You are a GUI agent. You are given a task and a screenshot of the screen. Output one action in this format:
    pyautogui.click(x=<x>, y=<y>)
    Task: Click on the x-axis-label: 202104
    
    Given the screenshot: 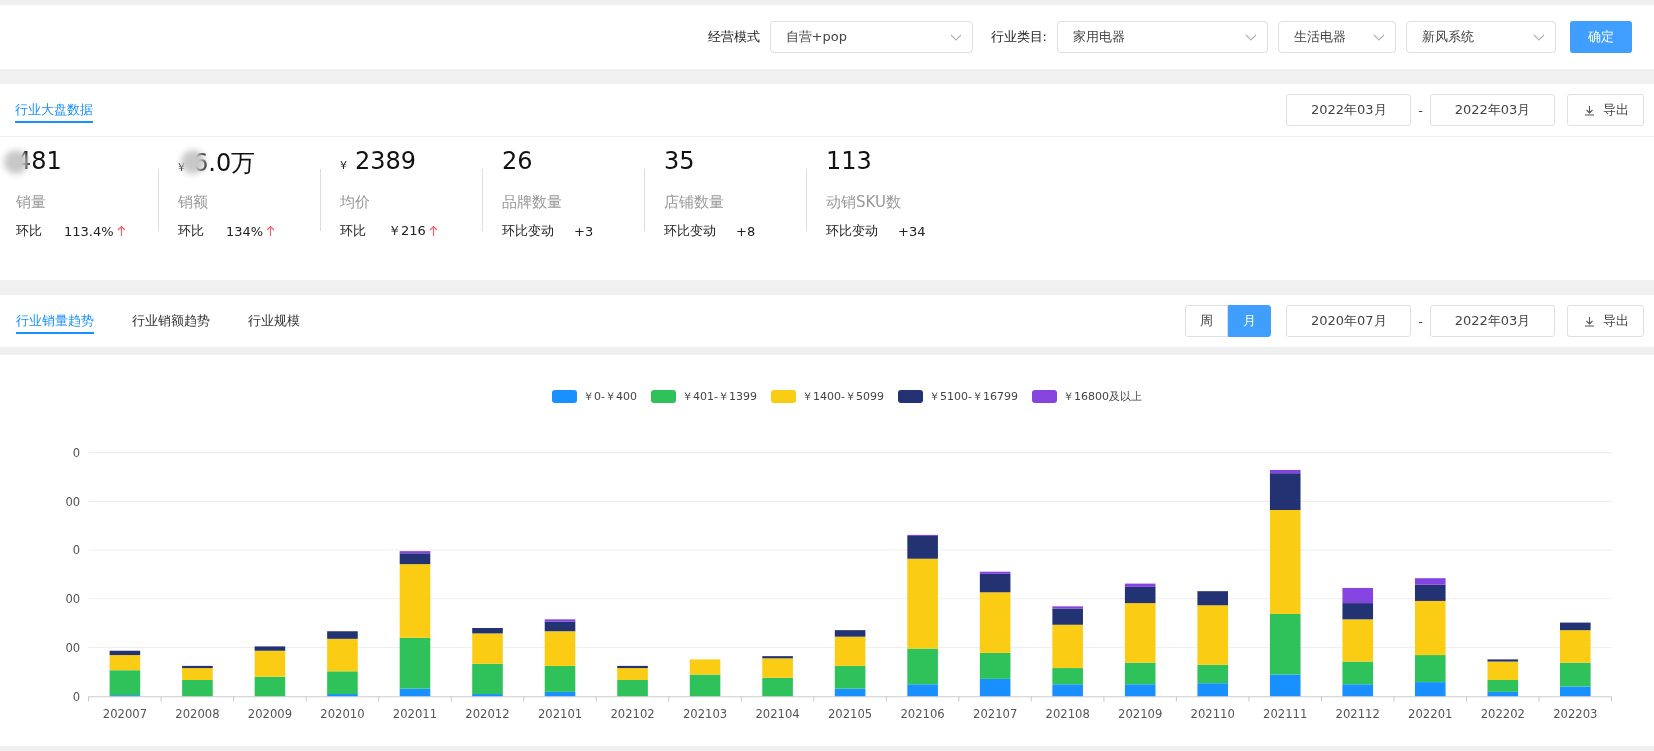 What is the action you would take?
    pyautogui.click(x=777, y=713)
    